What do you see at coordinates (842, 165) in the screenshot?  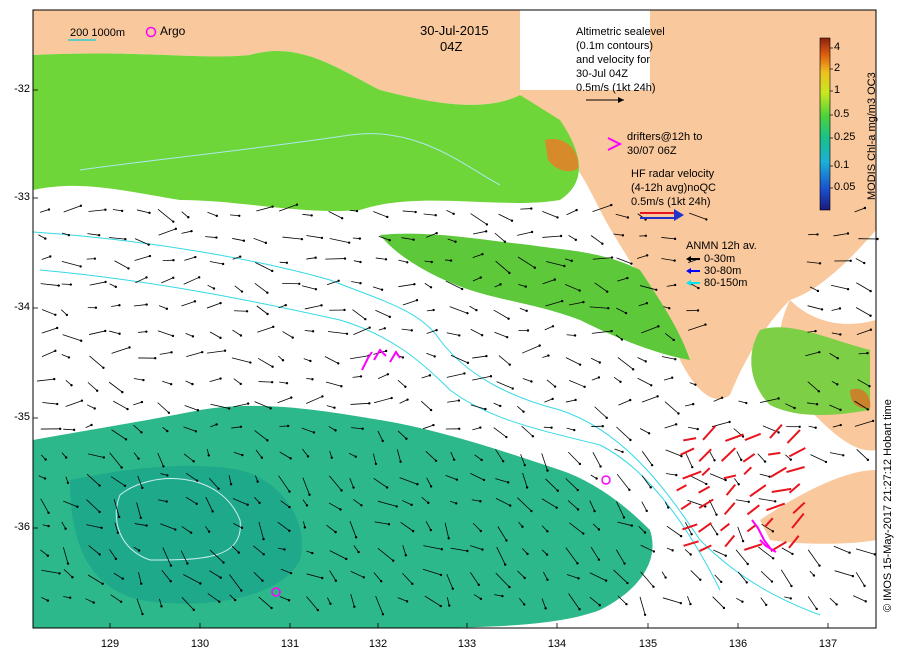 I see `colorbar-tick-label: 0.1` at bounding box center [842, 165].